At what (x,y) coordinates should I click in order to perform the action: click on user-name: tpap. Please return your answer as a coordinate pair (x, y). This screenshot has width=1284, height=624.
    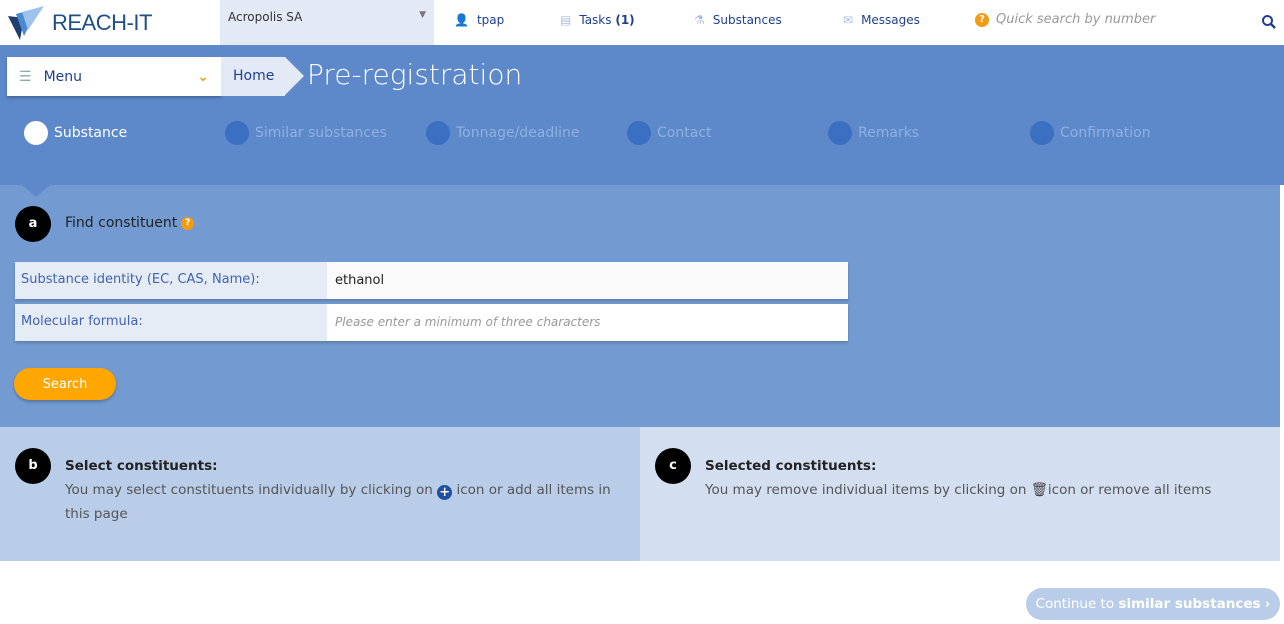
    Looking at the image, I should click on (490, 20).